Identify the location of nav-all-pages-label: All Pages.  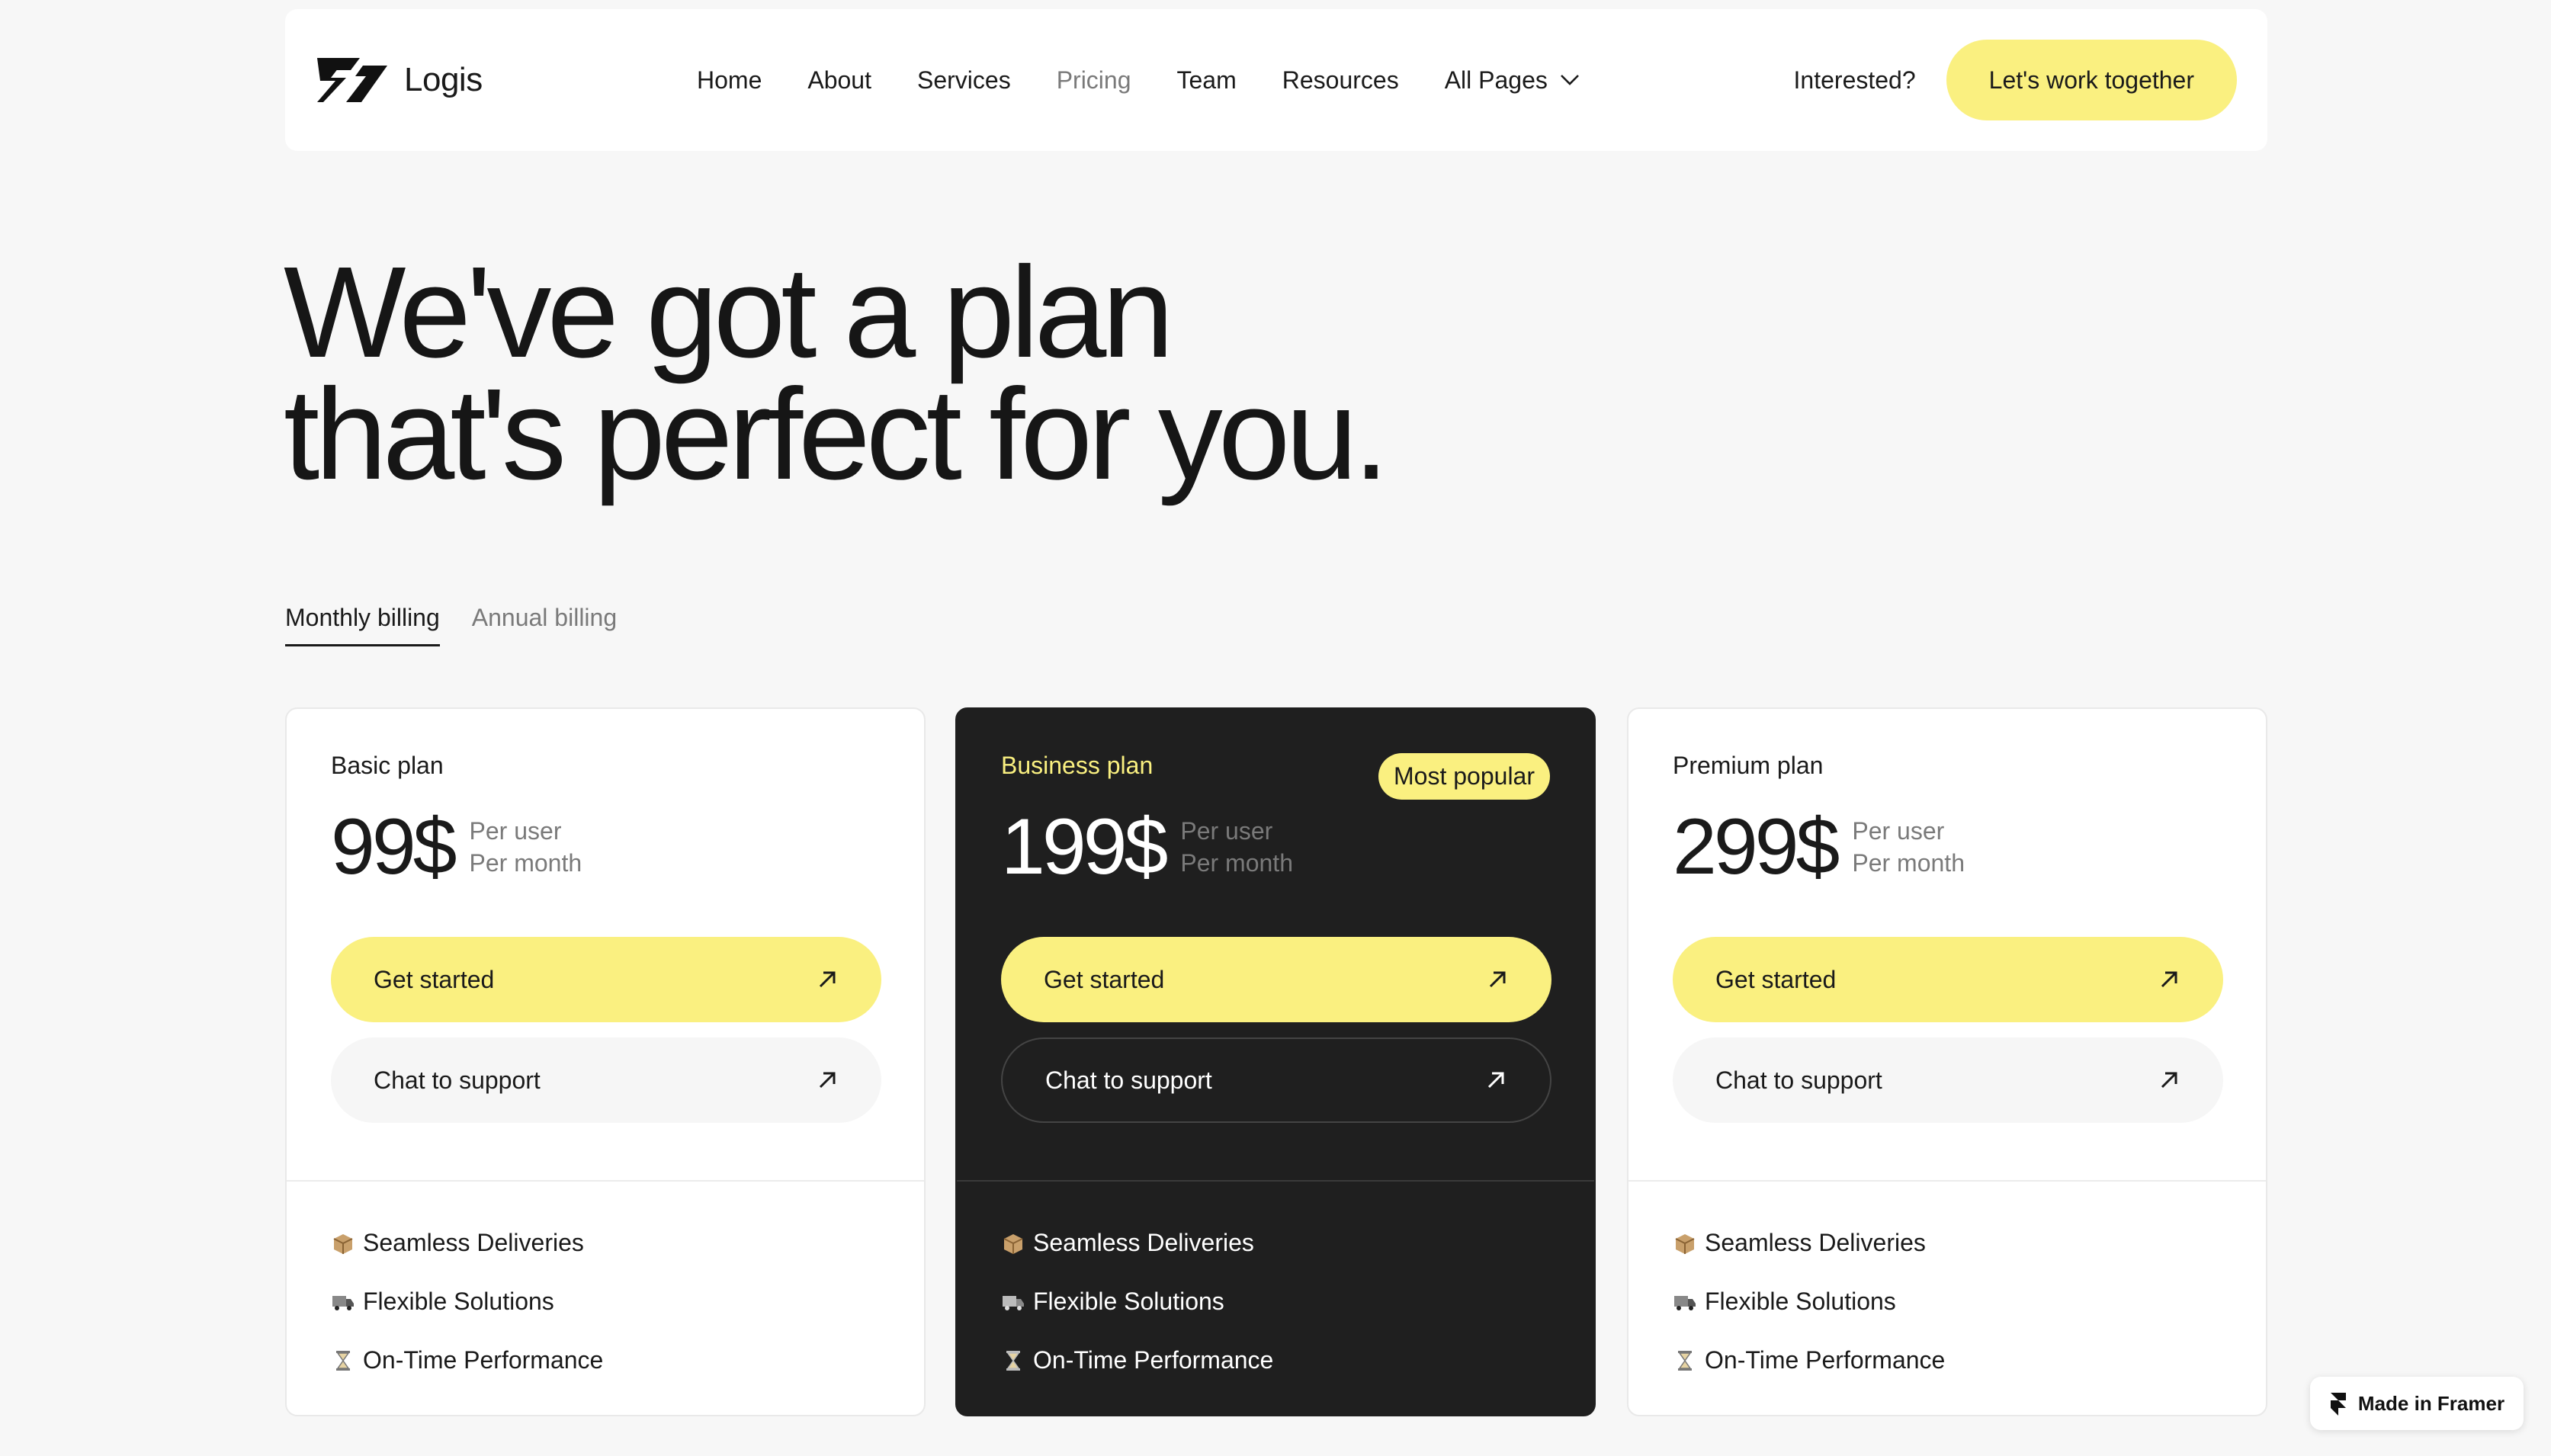
(1496, 80).